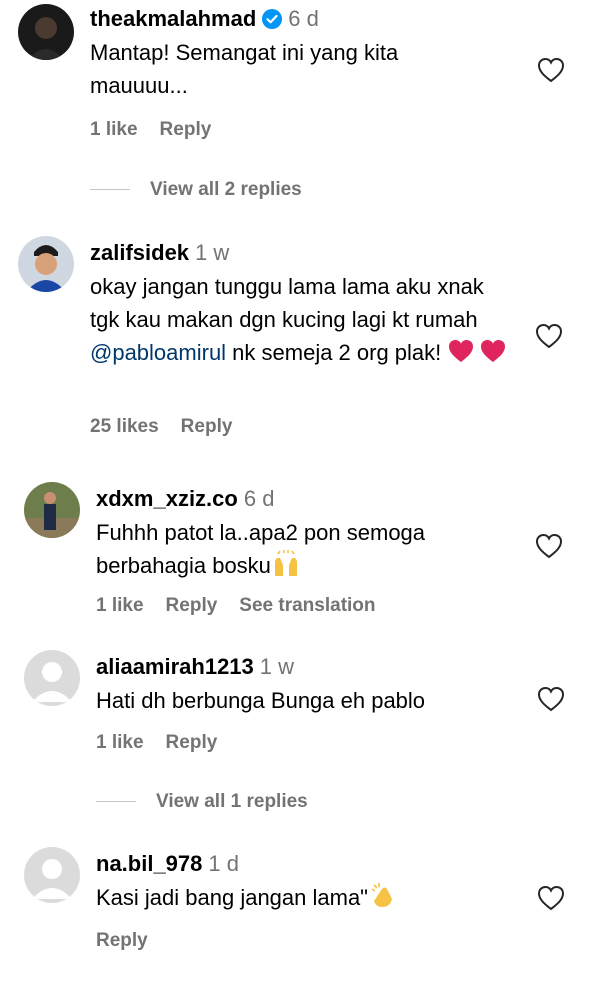 This screenshot has height=989, width=590. I want to click on username: theakmalahmad, so click(173, 18).